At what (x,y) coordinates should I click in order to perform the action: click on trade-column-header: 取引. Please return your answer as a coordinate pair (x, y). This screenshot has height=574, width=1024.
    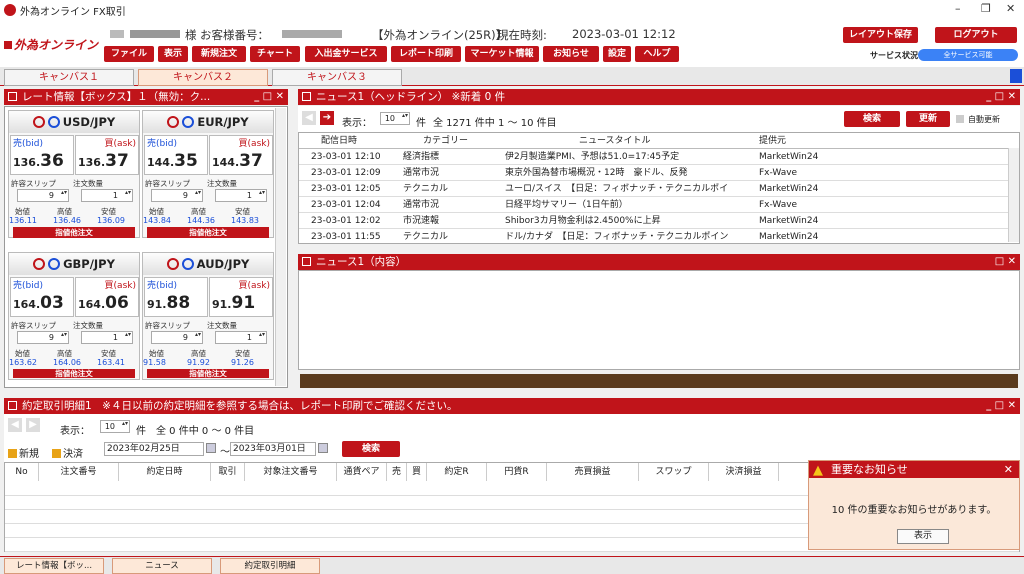
    Looking at the image, I should click on (228, 472).